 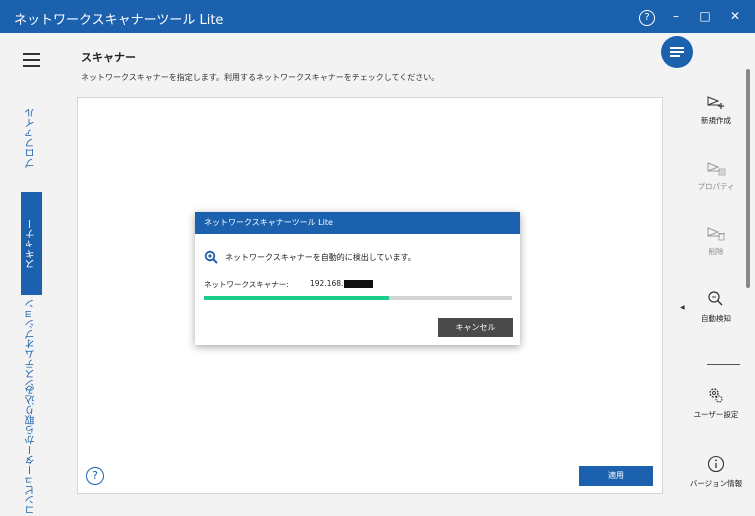 I want to click on nav-item-scanner: スキャナー, so click(x=31, y=243).